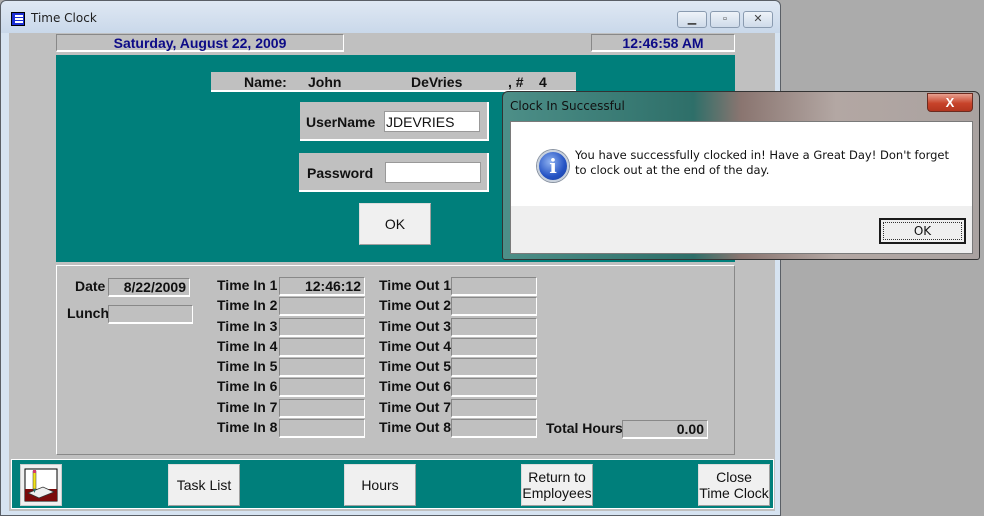 Image resolution: width=984 pixels, height=516 pixels. What do you see at coordinates (584, 428) in the screenshot?
I see `total-hours-label: Total Hours` at bounding box center [584, 428].